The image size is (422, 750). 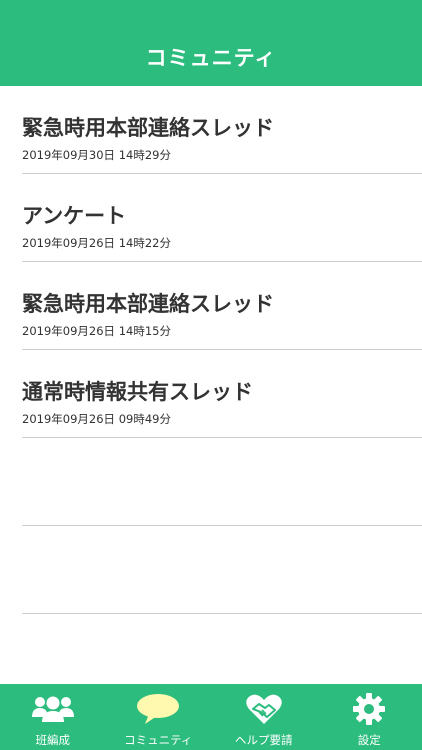 I want to click on tab-label: コミュニティ, so click(x=158, y=740).